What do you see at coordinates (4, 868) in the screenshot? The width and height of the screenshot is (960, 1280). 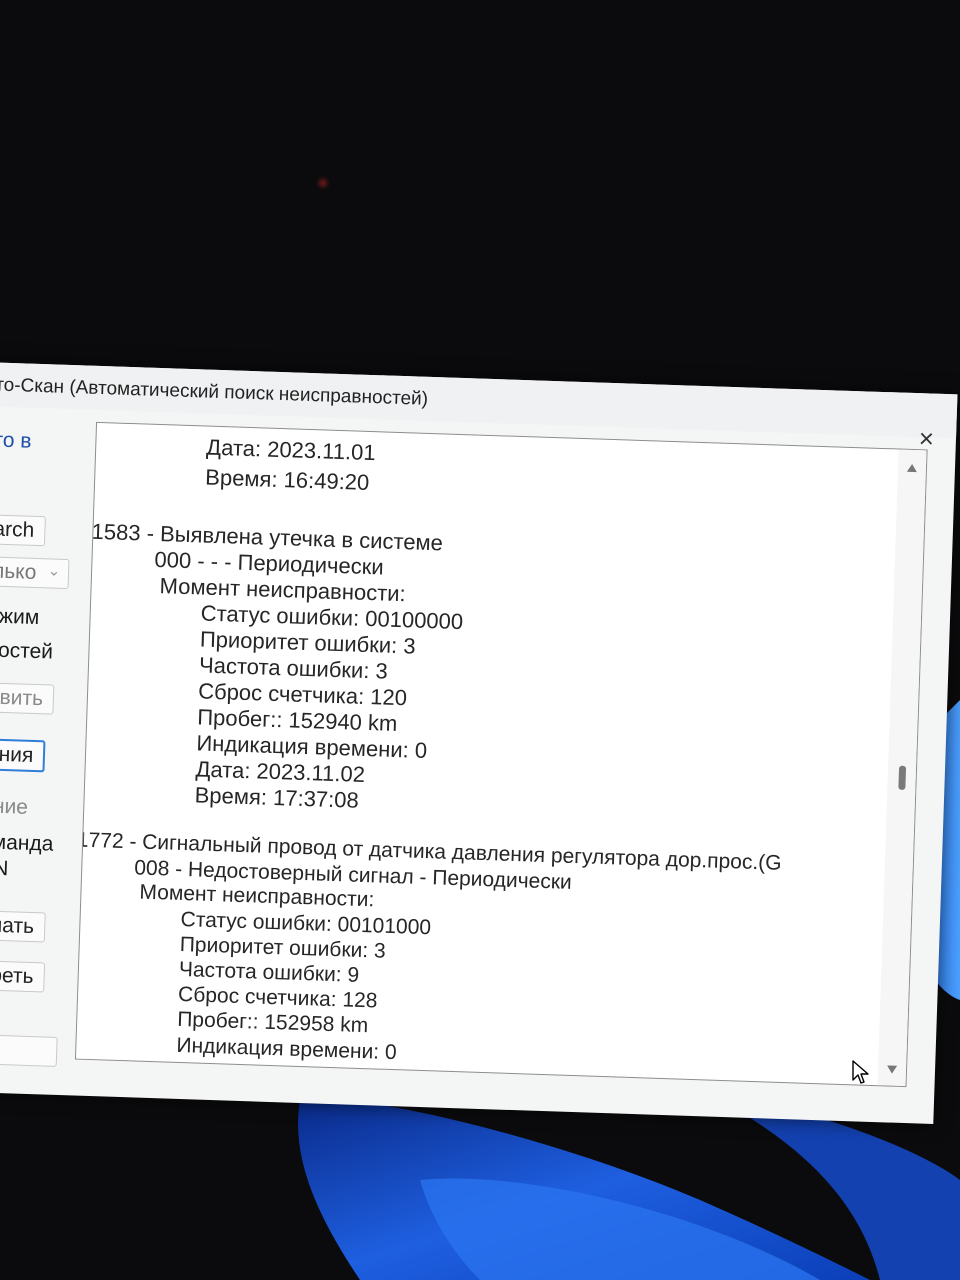 I see `left-label-can: AN` at bounding box center [4, 868].